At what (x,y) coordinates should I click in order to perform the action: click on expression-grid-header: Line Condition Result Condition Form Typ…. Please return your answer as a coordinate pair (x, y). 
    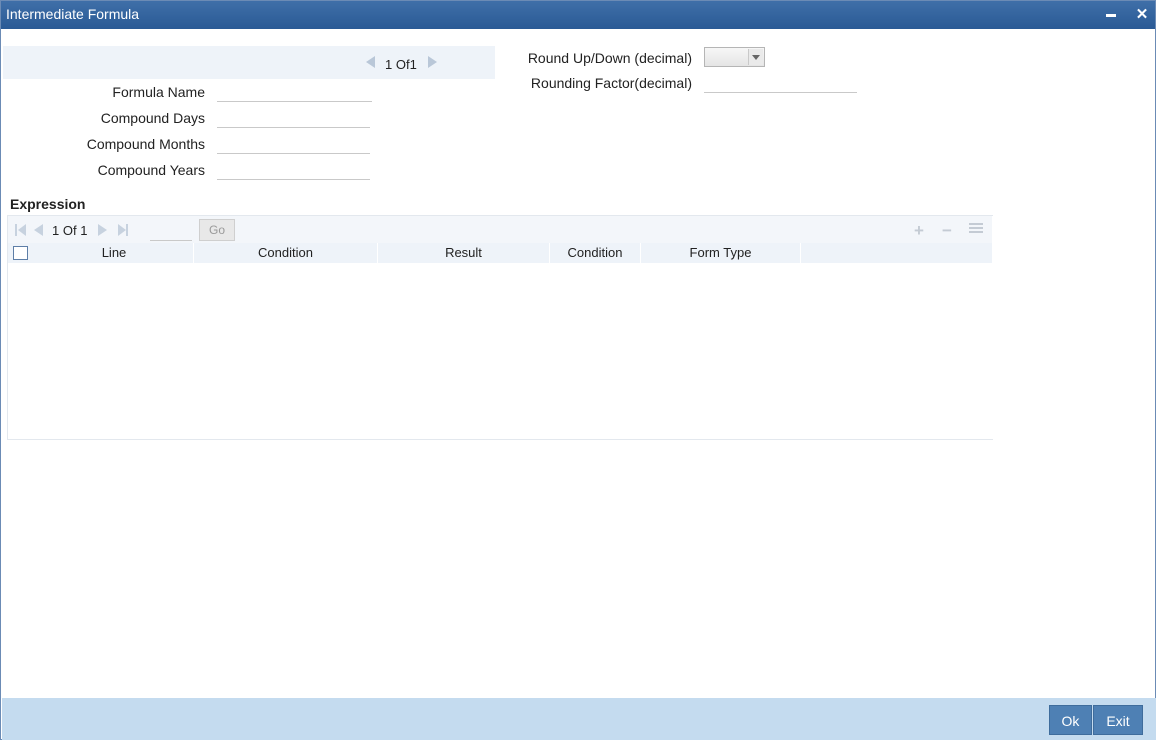
    Looking at the image, I should click on (500, 253).